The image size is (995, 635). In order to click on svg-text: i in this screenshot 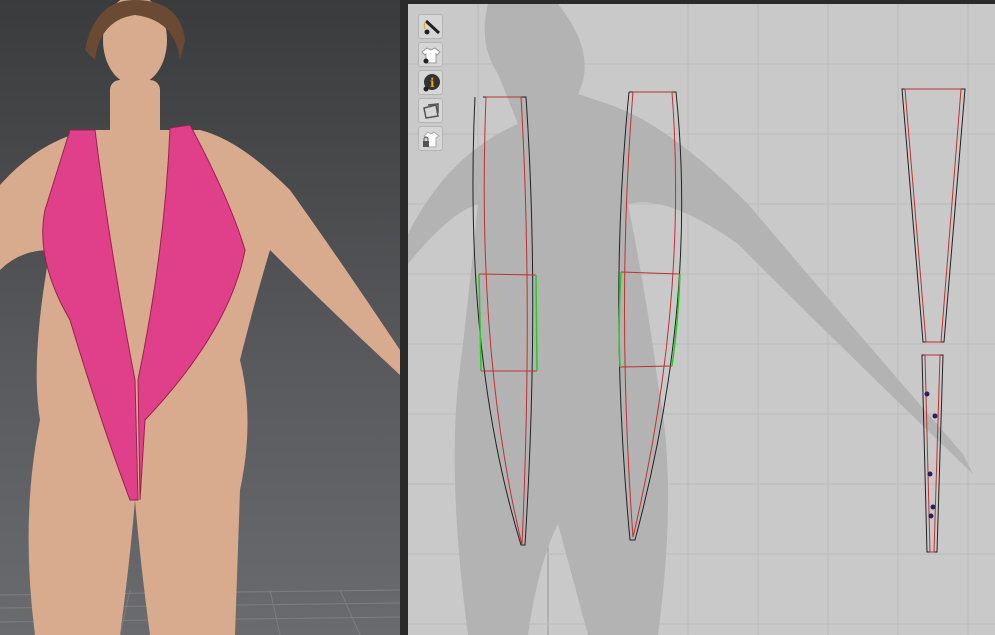, I will do `click(432, 83)`.